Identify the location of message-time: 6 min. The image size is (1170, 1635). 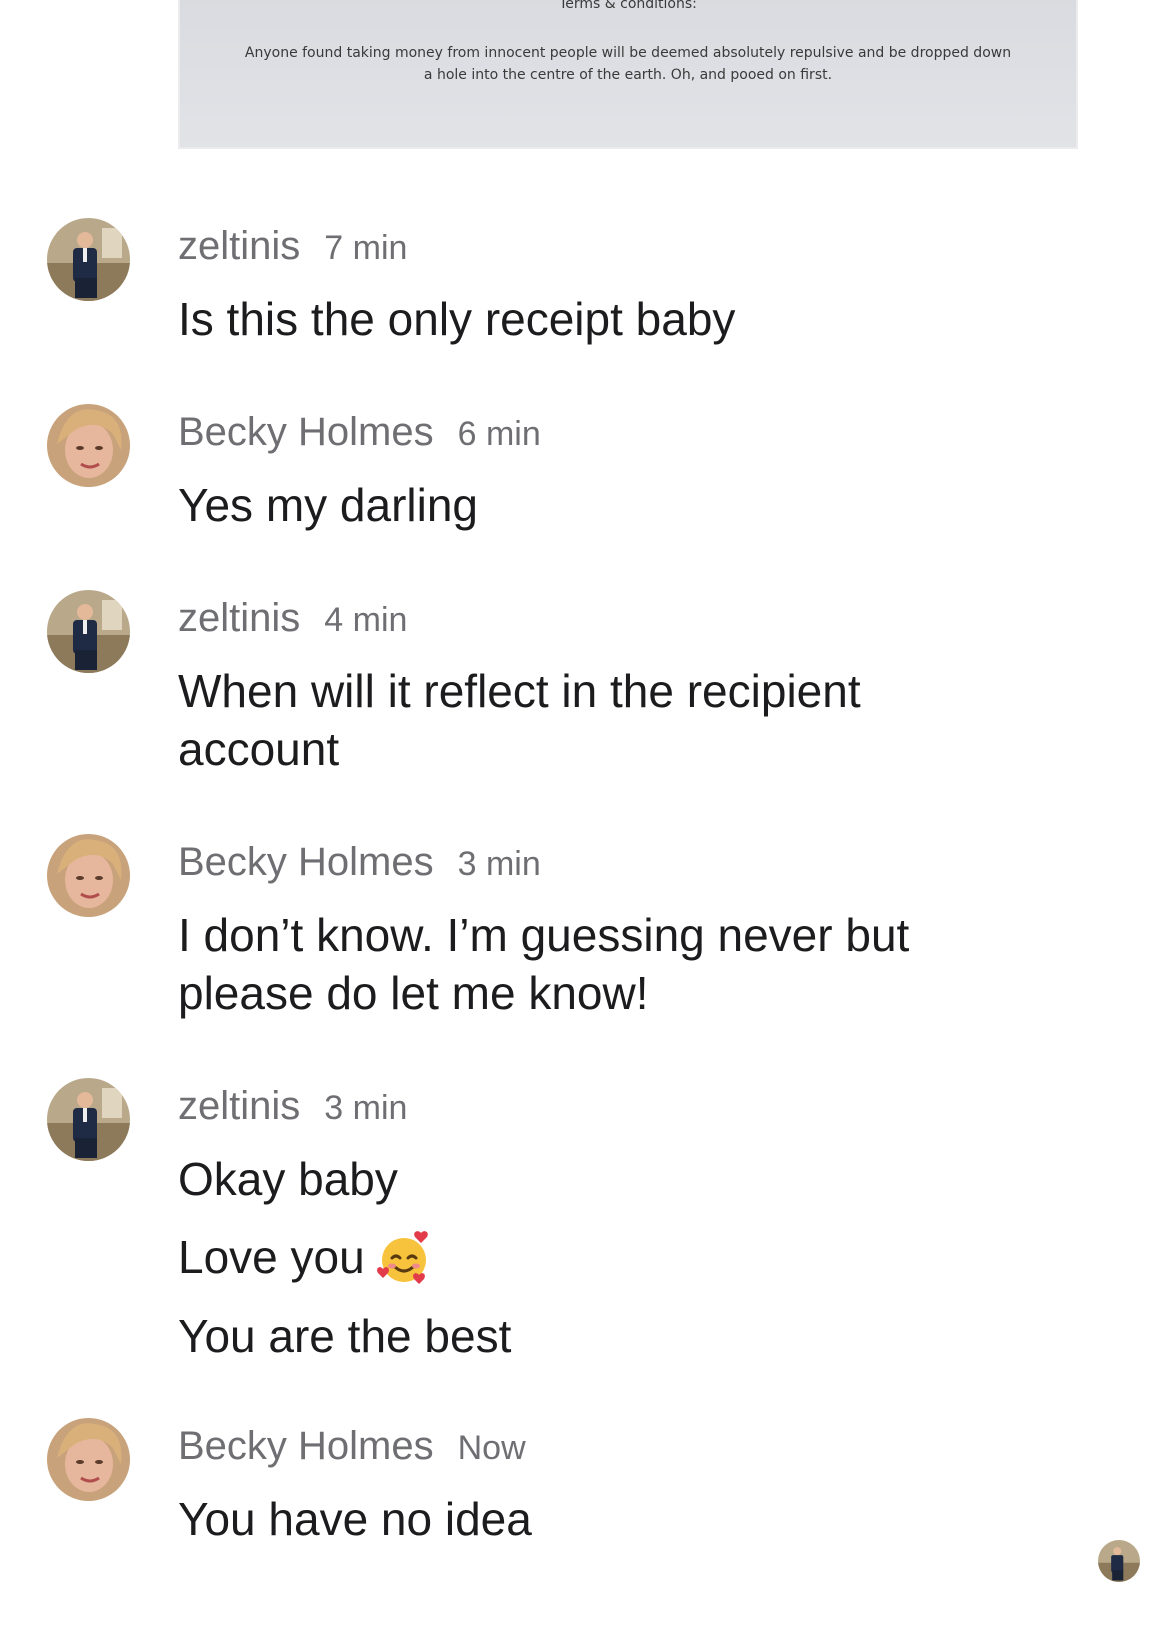
(499, 434).